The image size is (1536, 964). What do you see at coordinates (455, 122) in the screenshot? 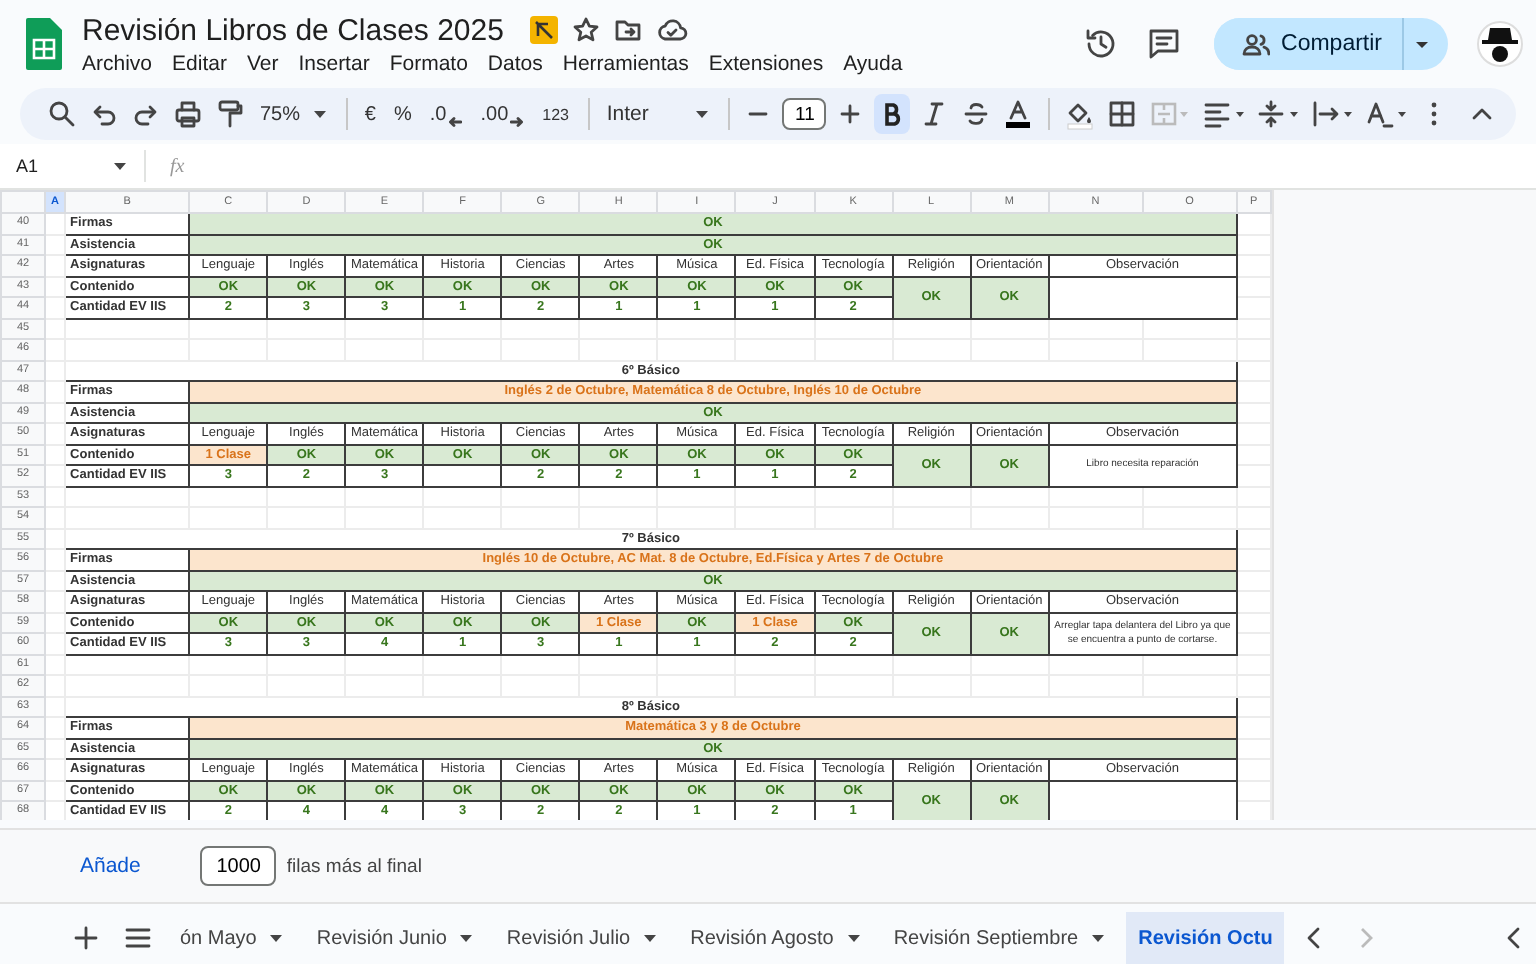
I see `arrow-left-icon` at bounding box center [455, 122].